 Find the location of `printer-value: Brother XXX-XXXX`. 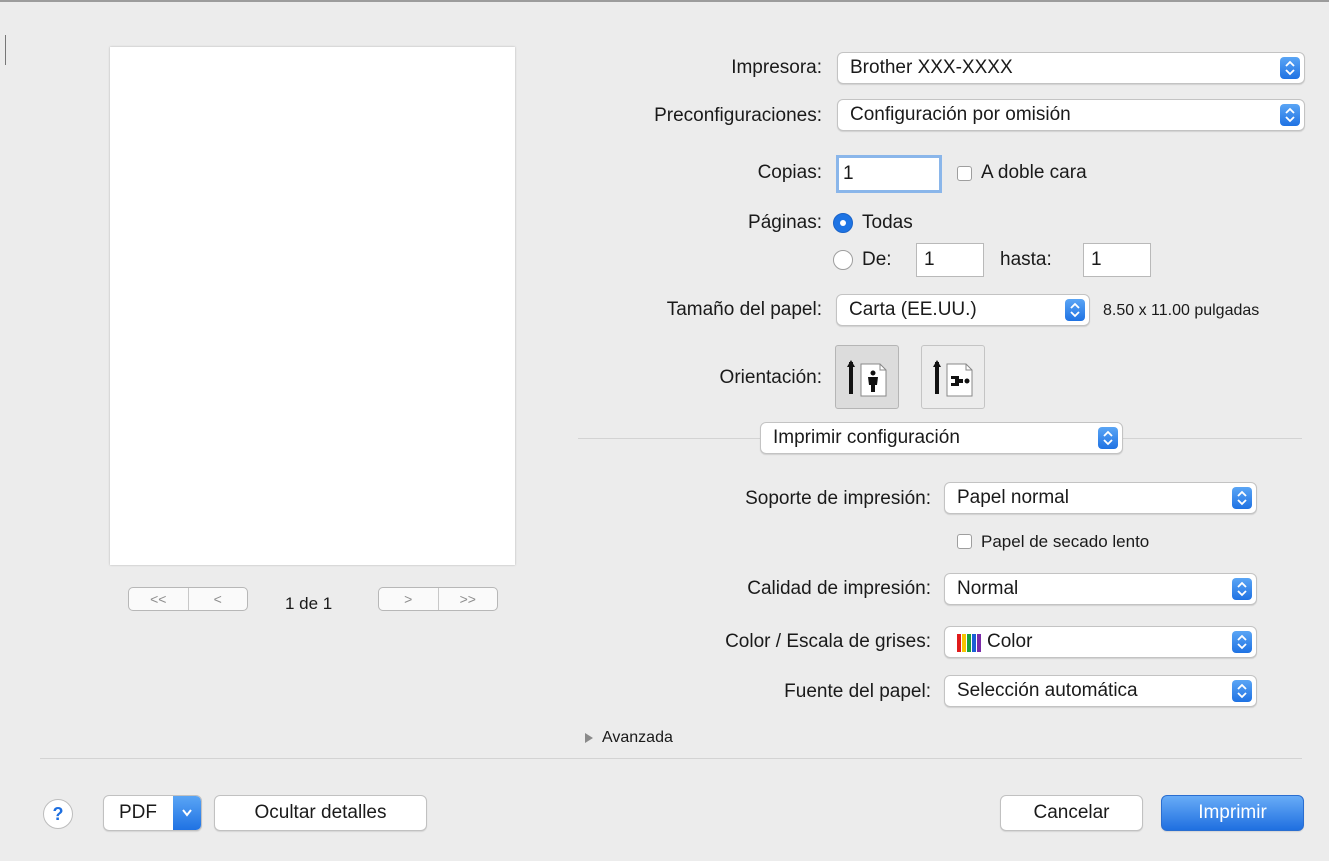

printer-value: Brother XXX-XXXX is located at coordinates (931, 67).